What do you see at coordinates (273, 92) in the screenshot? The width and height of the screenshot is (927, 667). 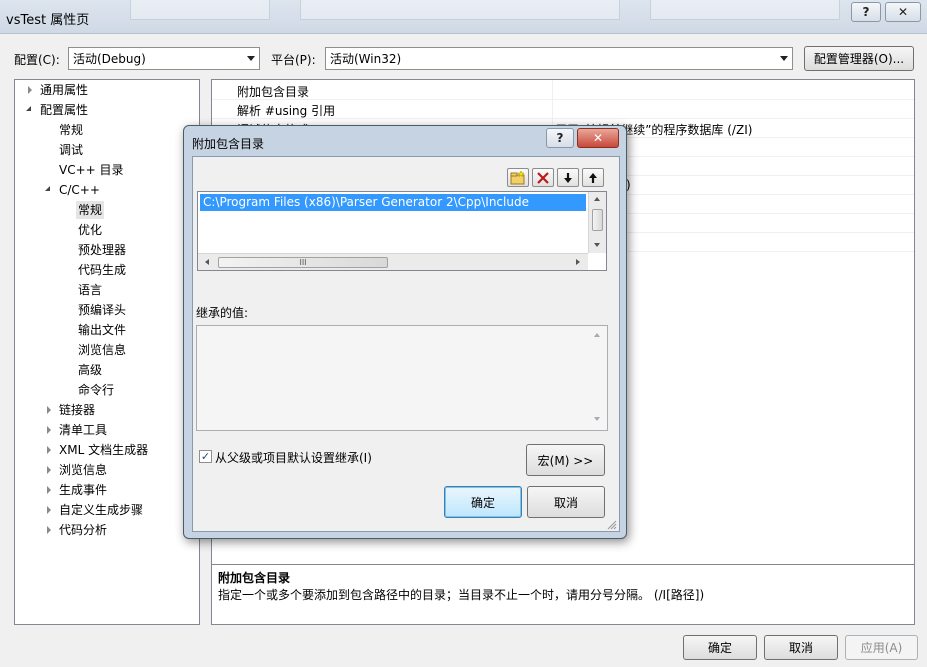 I see `grid-row-name: 附加包含目录` at bounding box center [273, 92].